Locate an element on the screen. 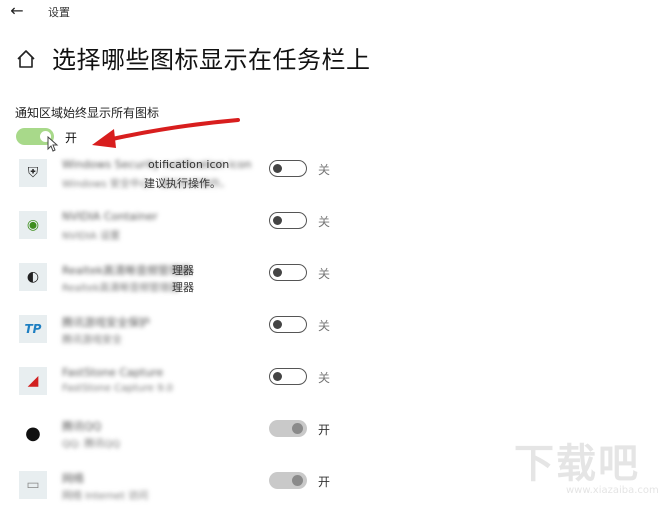  app-subtitle: QQ: 腾讯QQ is located at coordinates (91, 444).